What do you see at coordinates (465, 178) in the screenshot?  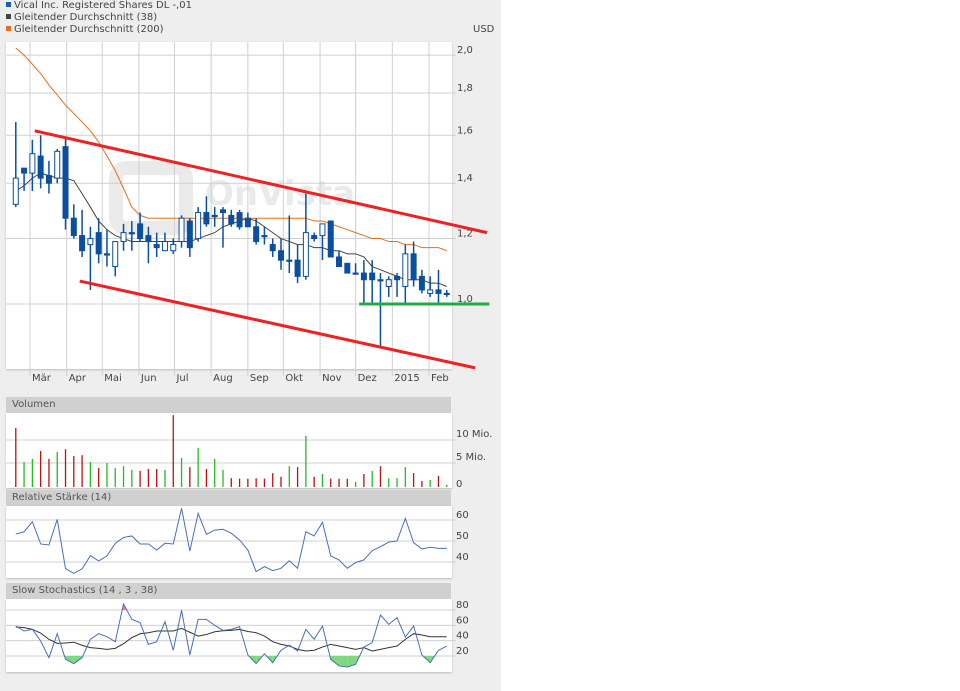 I see `price-tick-label: 1,4` at bounding box center [465, 178].